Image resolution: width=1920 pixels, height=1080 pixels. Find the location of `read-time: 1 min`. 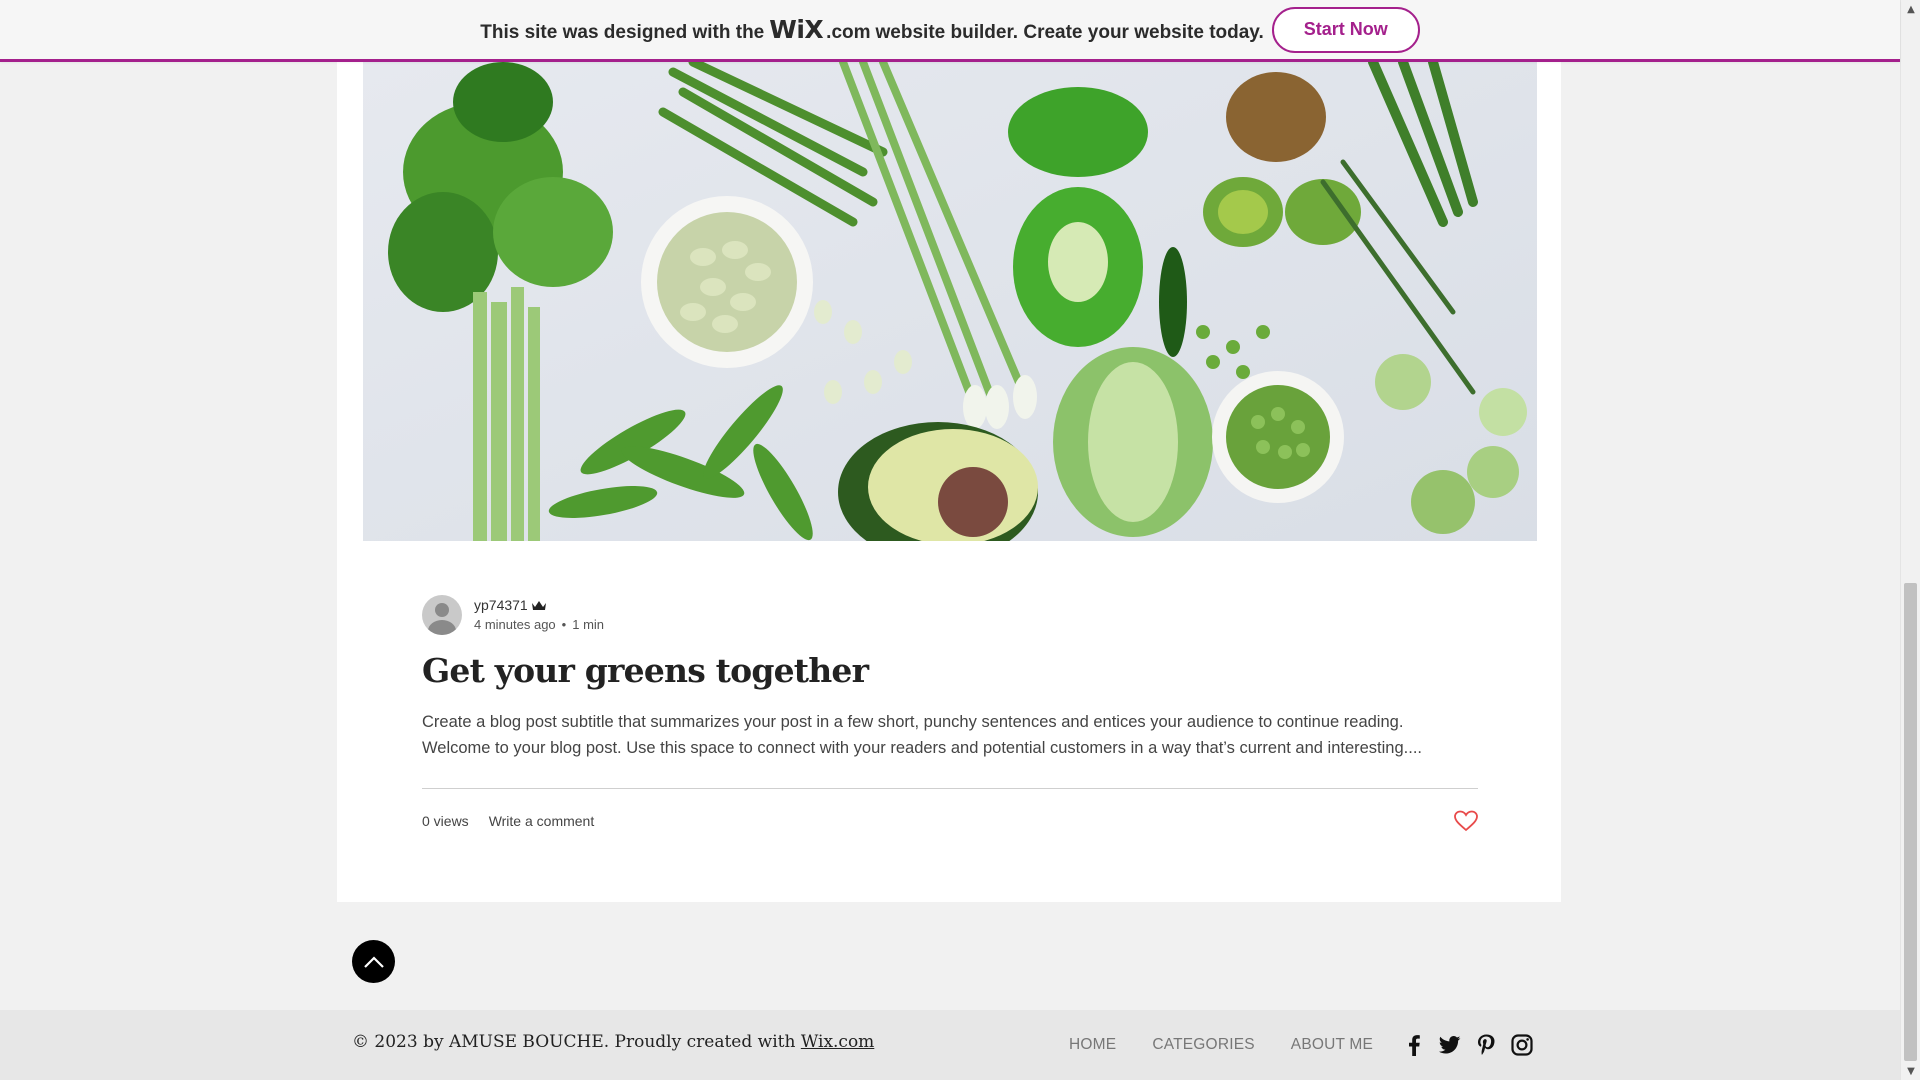

read-time: 1 min is located at coordinates (588, 624).